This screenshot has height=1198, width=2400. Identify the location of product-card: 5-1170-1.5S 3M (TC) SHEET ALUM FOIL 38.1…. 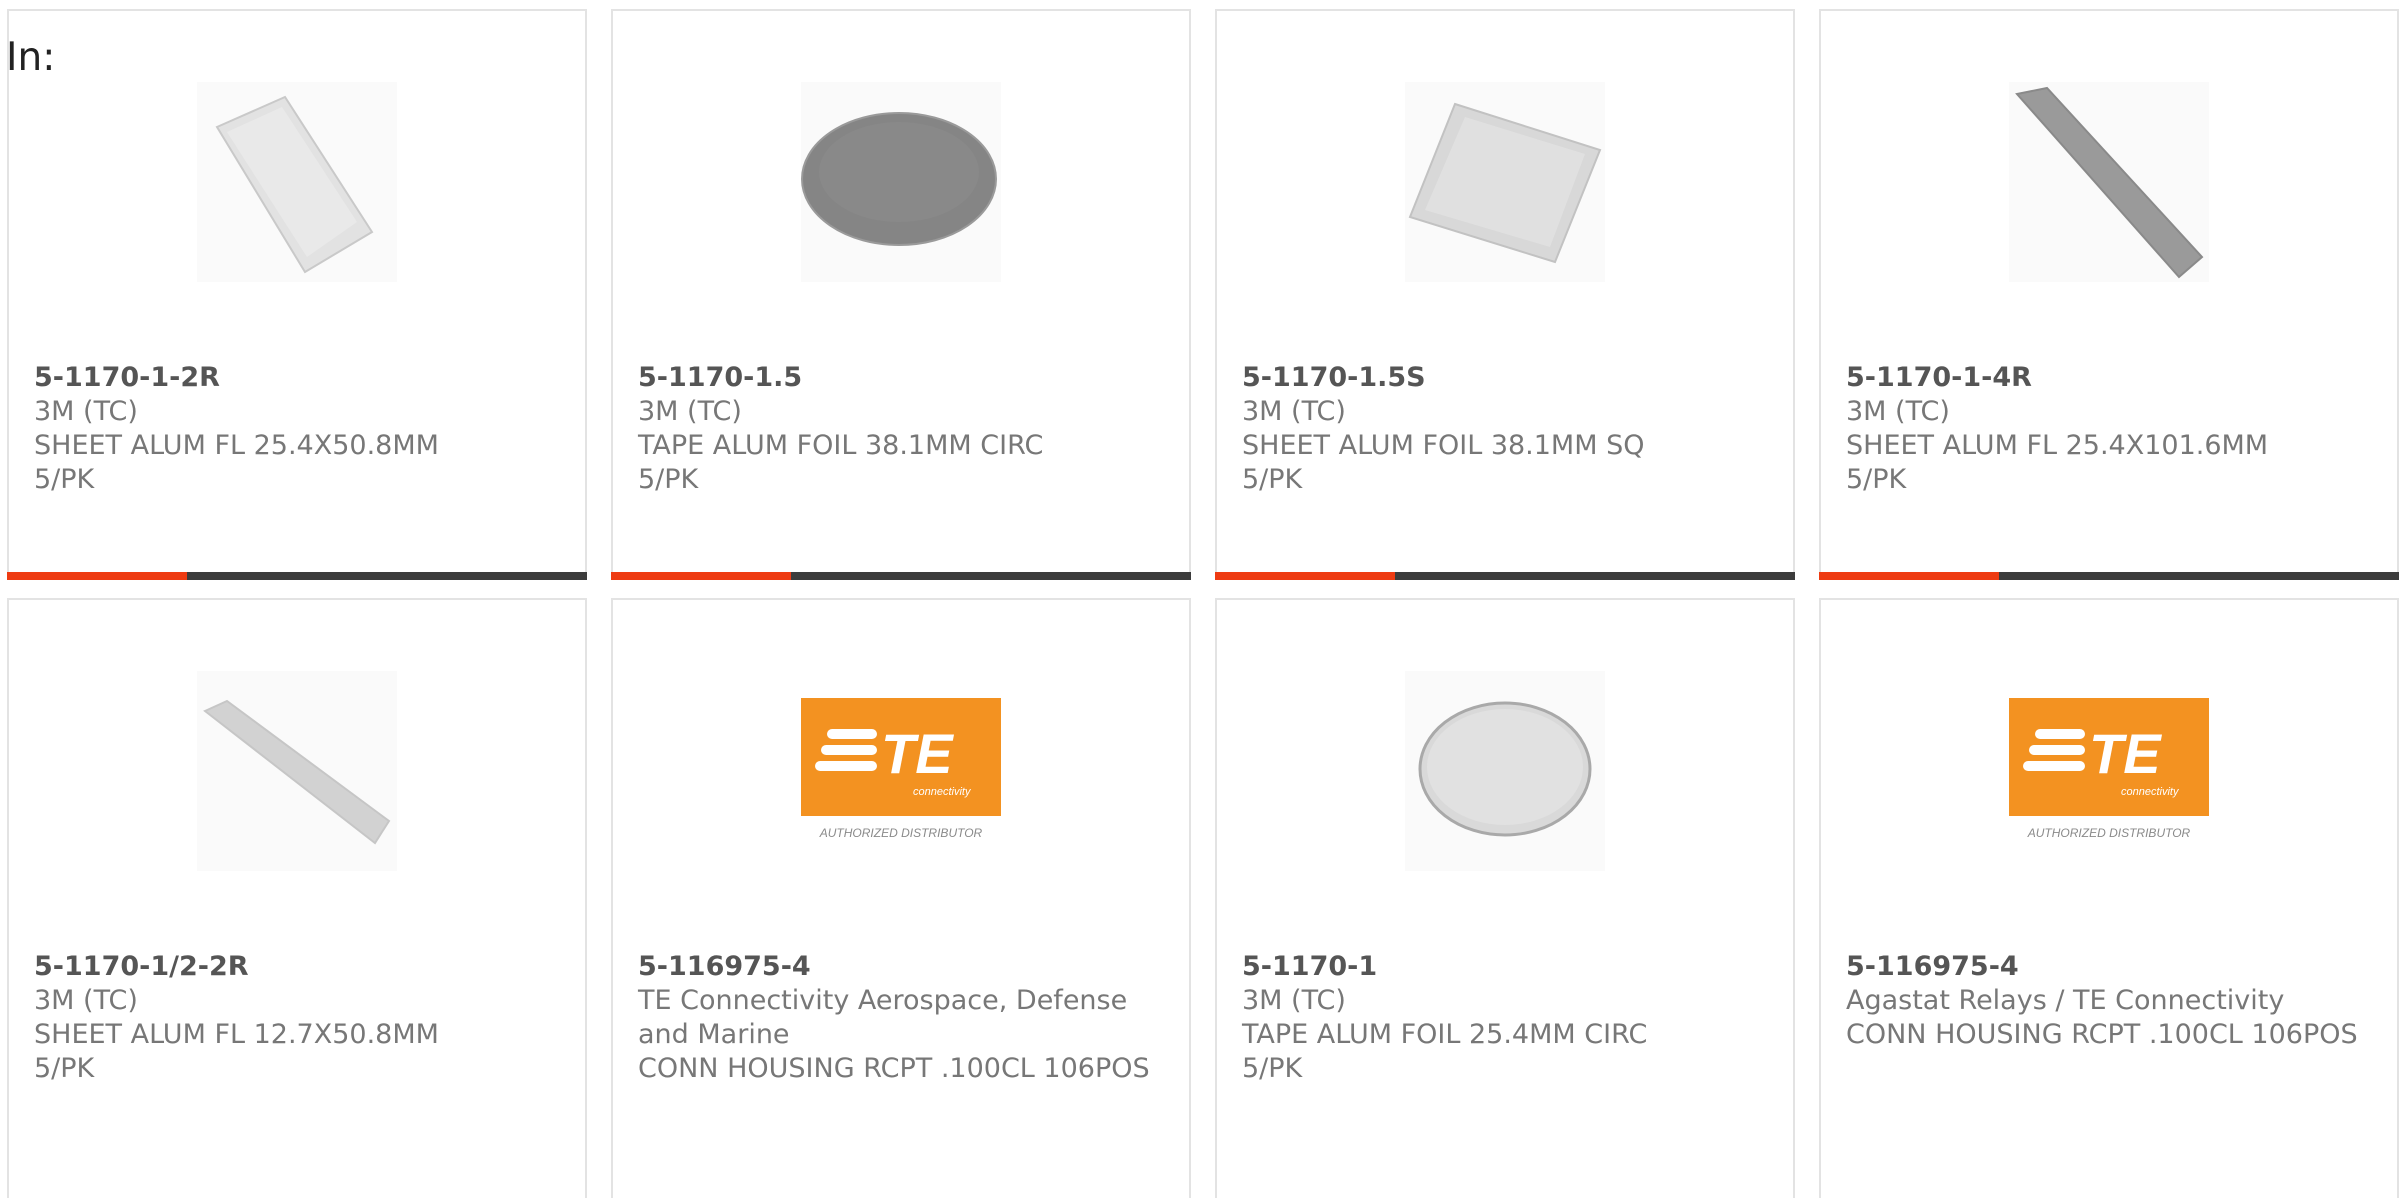
(1505, 294).